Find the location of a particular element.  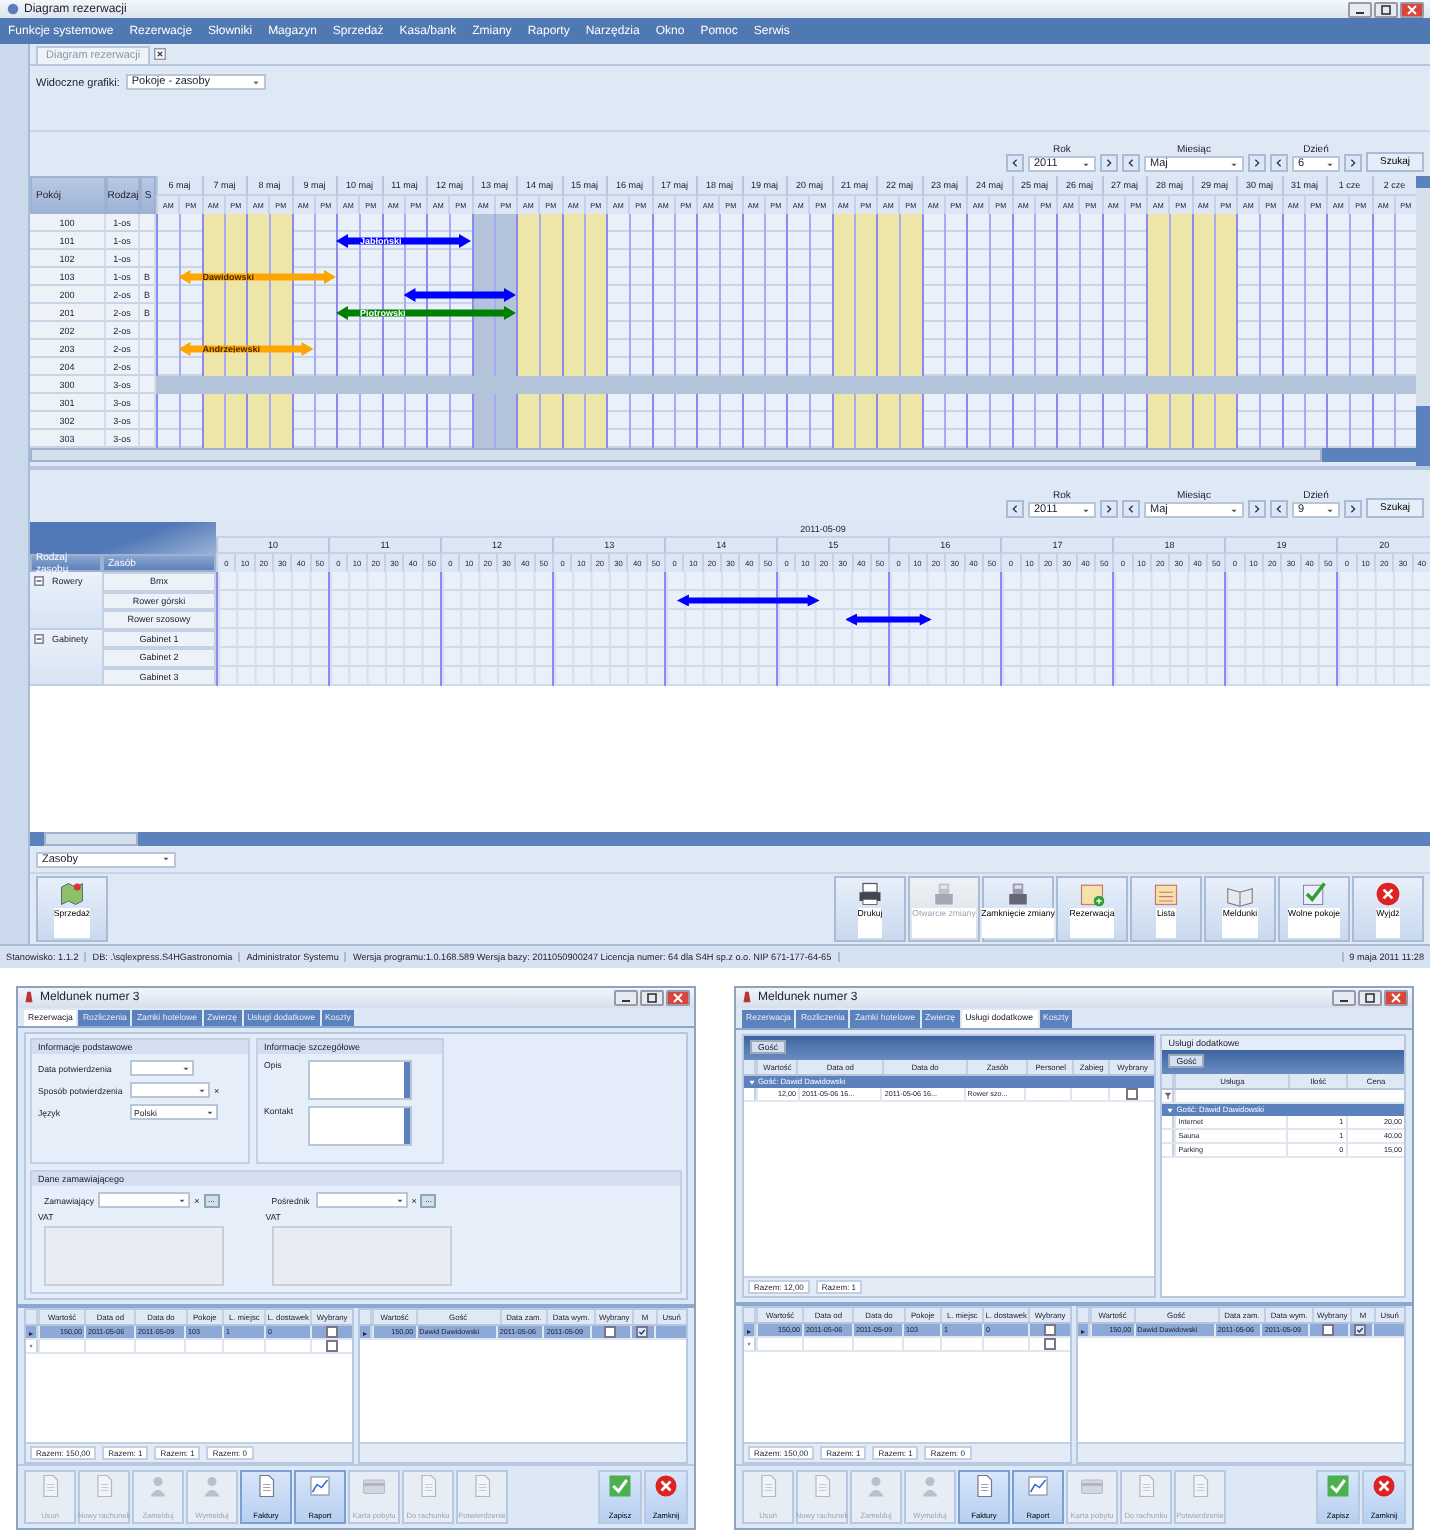

printer-icon is located at coordinates (870, 894).